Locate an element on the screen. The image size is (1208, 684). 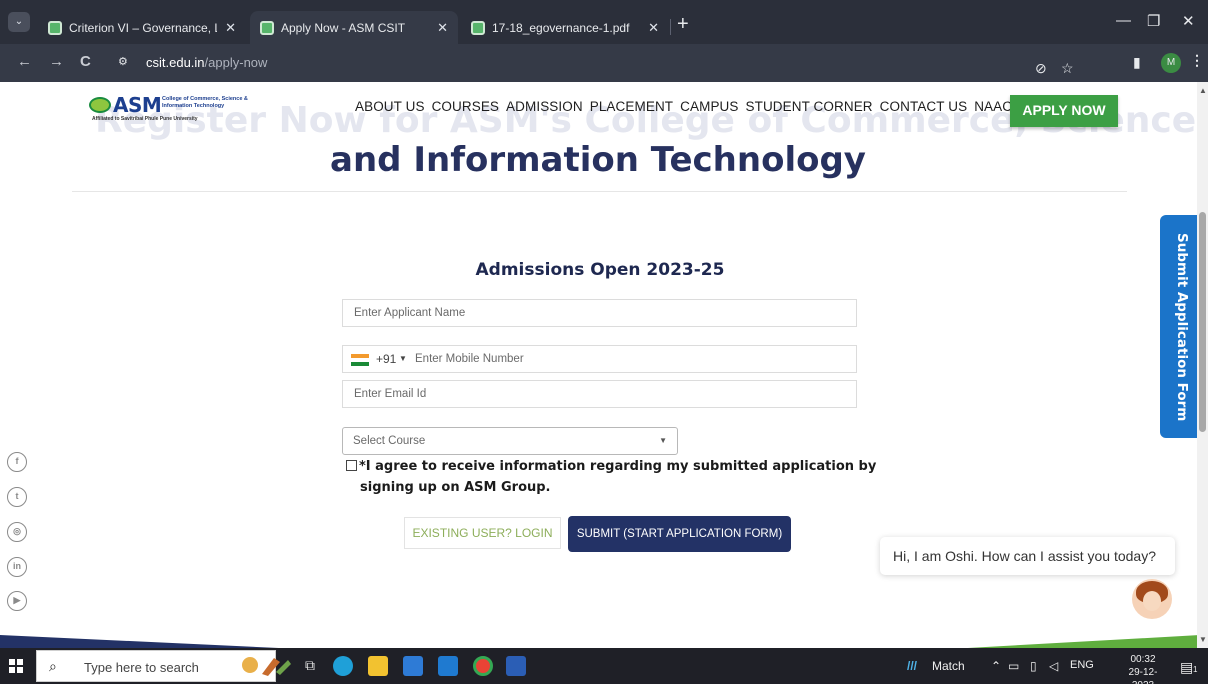
side-tab-label: Submit Application Form is located at coordinates (1182, 327).